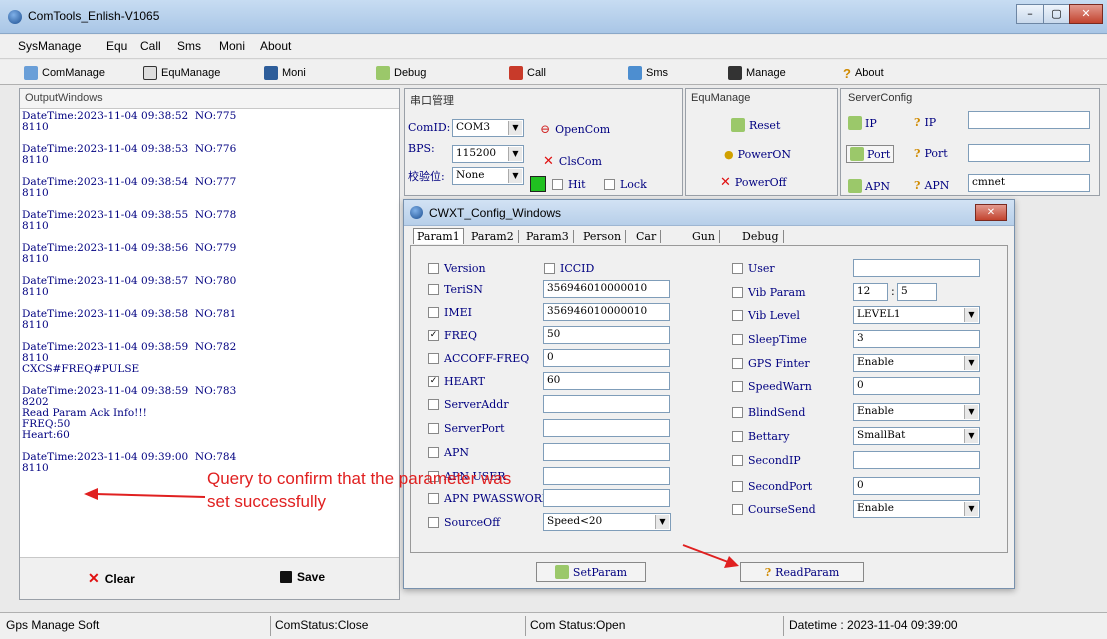 The image size is (1107, 639). I want to click on annotation-arrows, so click(411, 528).